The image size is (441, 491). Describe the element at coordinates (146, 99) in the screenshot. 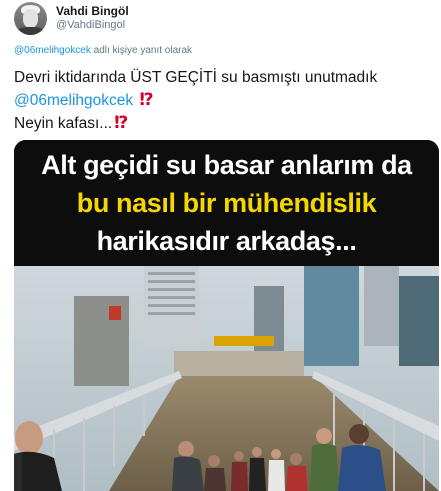

I see `interrobang-emoji-icon: ⁉` at that location.